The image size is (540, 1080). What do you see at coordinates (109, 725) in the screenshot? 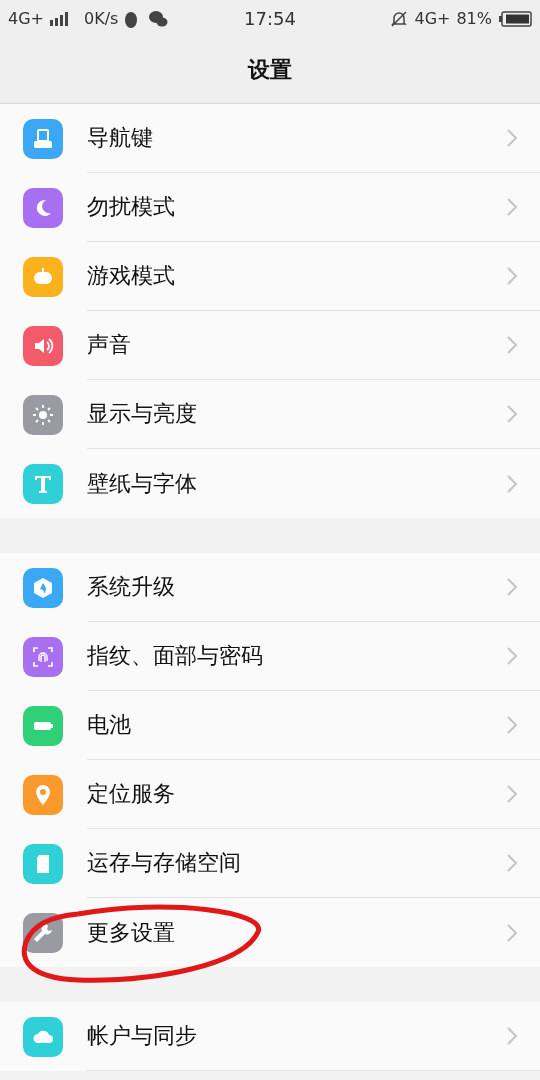
I see `row-label: 电池` at bounding box center [109, 725].